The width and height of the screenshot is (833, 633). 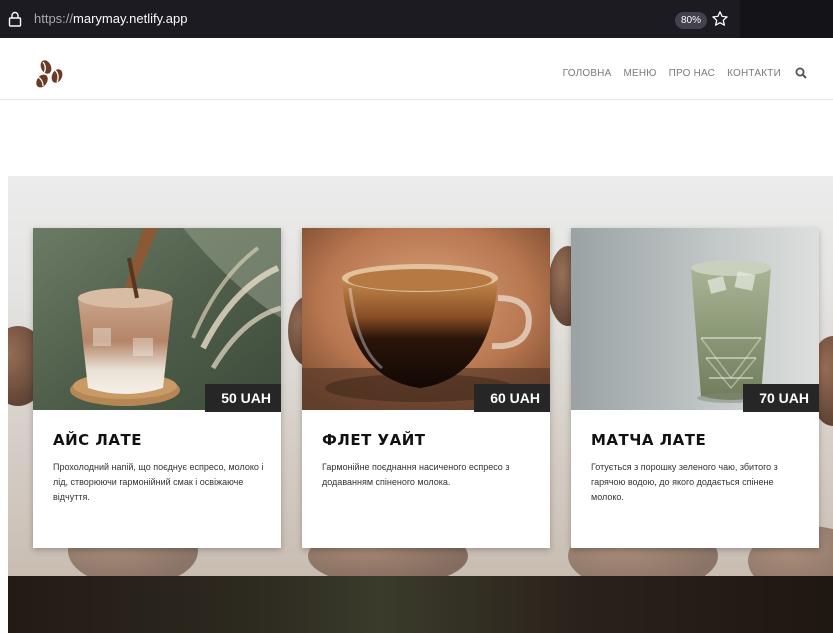 I want to click on star-icon, so click(x=720, y=19).